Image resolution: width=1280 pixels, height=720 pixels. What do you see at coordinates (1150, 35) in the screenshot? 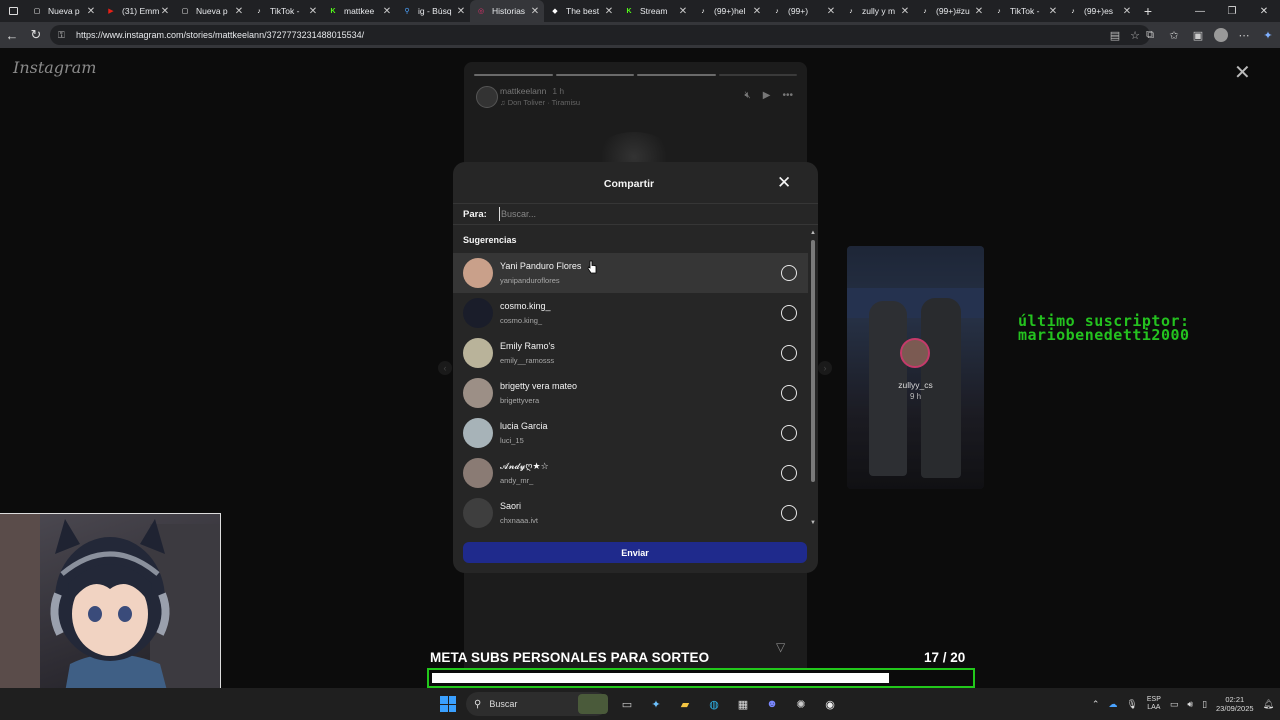
I see `extensions-icon: ⧉` at bounding box center [1150, 35].